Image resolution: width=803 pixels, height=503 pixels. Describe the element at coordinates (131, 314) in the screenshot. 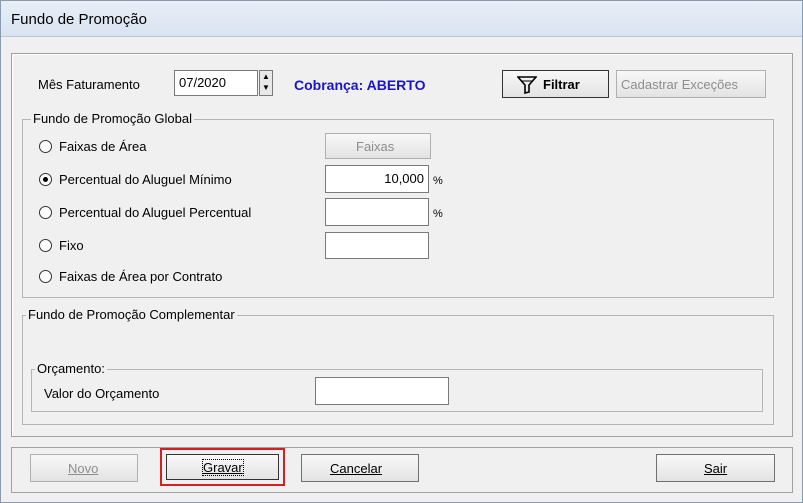

I see `fundo-complementar-title: Fundo de Promoção Complementar` at that location.